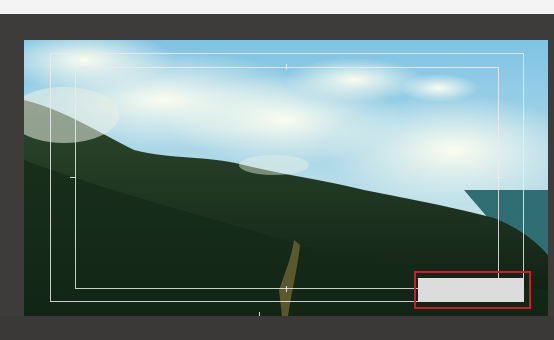 Image resolution: width=554 pixels, height=340 pixels. What do you see at coordinates (277, 328) in the screenshot?
I see `monitor-bottom-bar` at bounding box center [277, 328].